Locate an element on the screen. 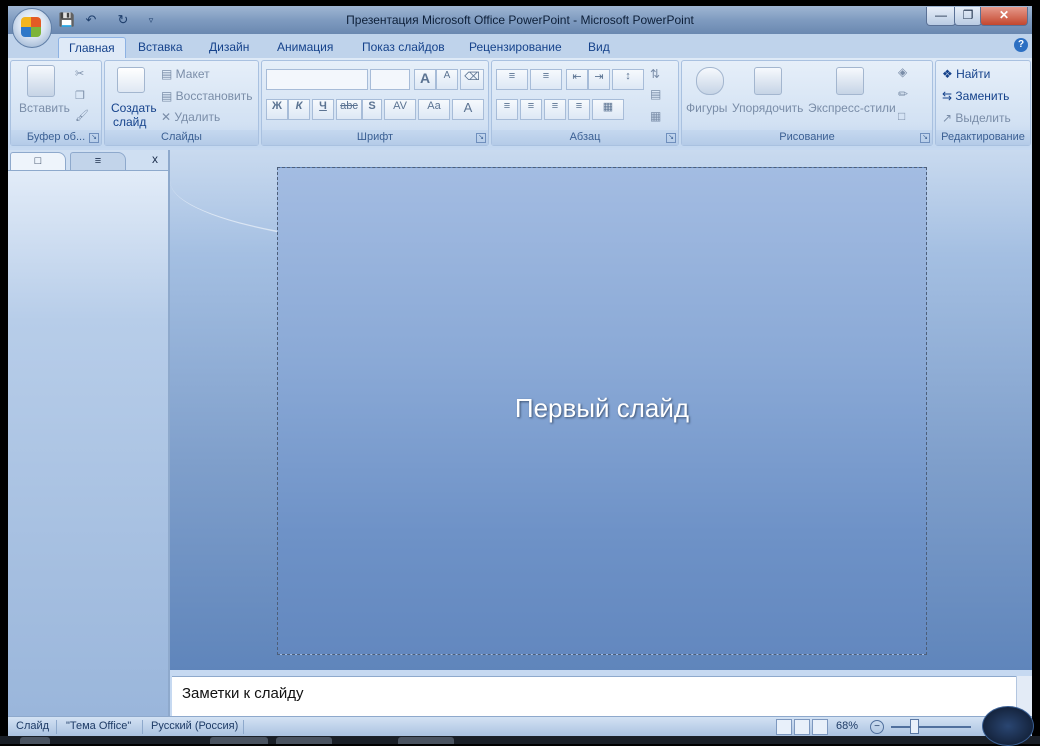  bullets-icon: ≡ is located at coordinates (512, 79).